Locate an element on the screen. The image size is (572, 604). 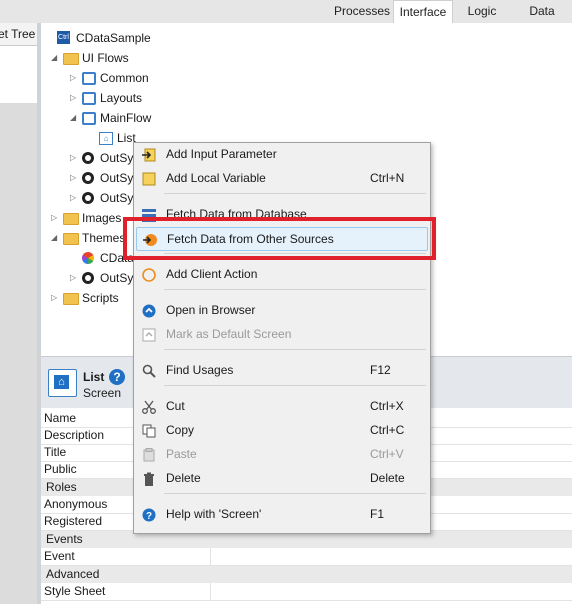
screen-large-icon: ⌂ is located at coordinates (62, 383).